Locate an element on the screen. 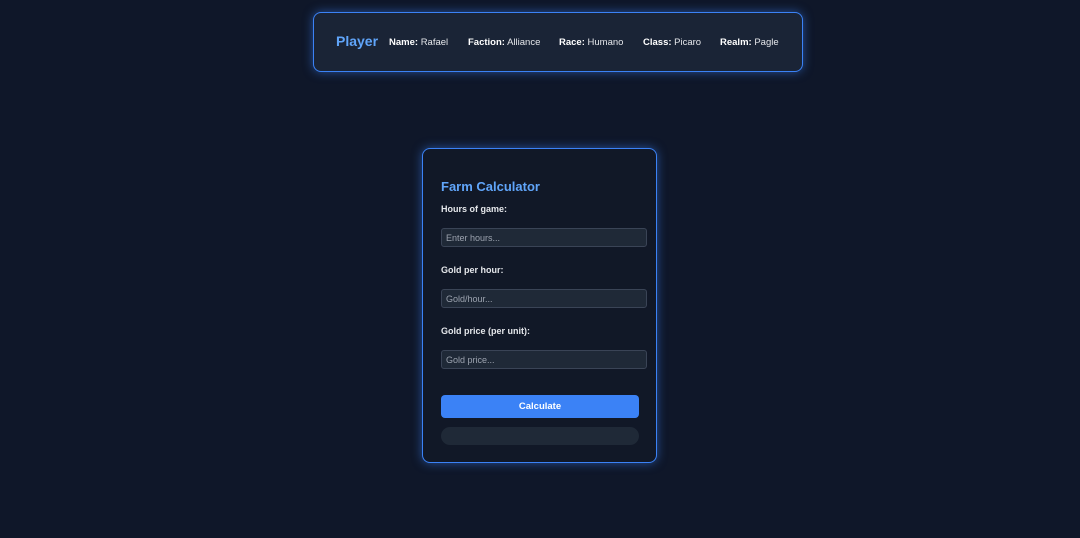 This screenshot has width=1080, height=538. player-race: Race: Humano is located at coordinates (591, 42).